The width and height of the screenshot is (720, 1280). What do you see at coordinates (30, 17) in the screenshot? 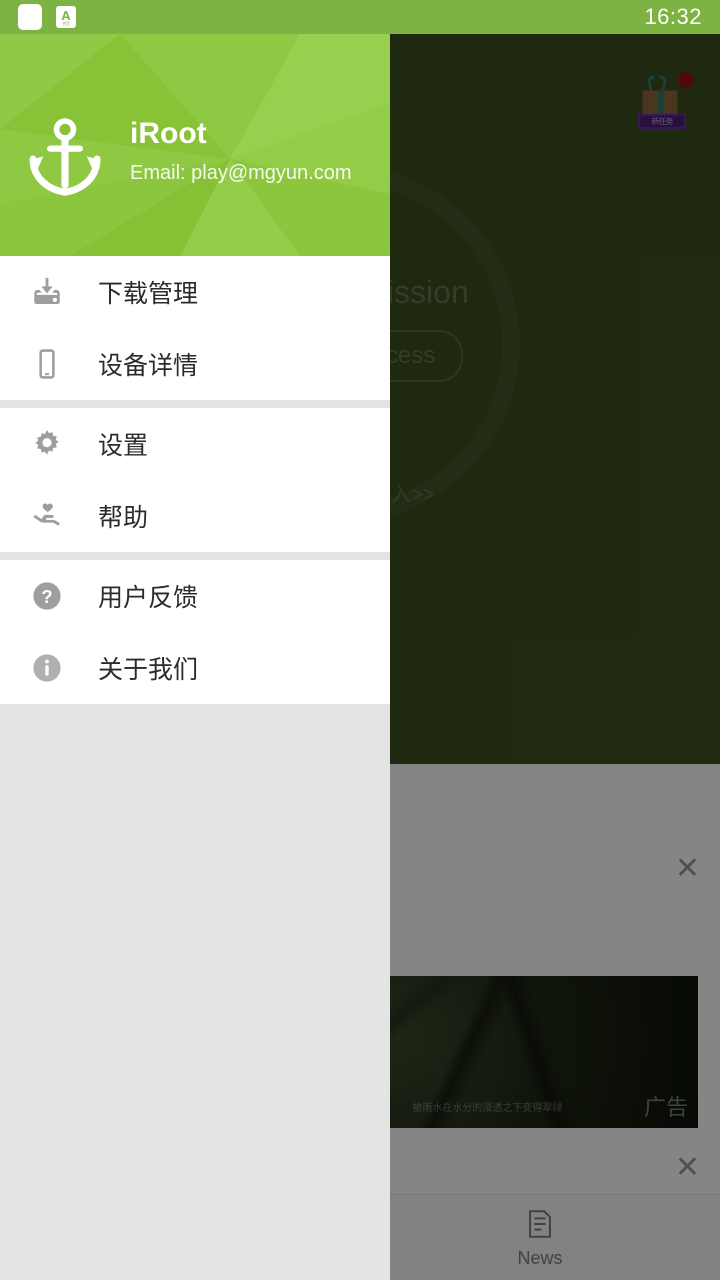
I see `blank-notification-icon` at bounding box center [30, 17].